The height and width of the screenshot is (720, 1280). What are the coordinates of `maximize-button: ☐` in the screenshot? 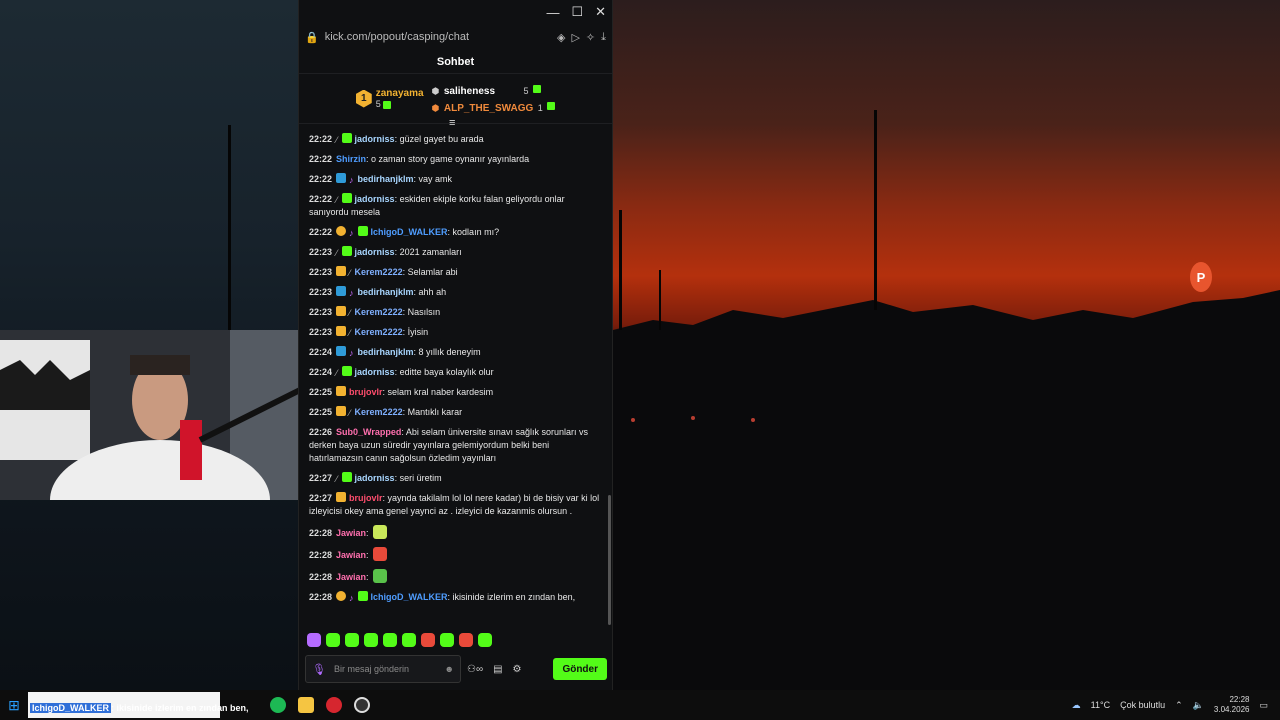 It's located at (577, 12).